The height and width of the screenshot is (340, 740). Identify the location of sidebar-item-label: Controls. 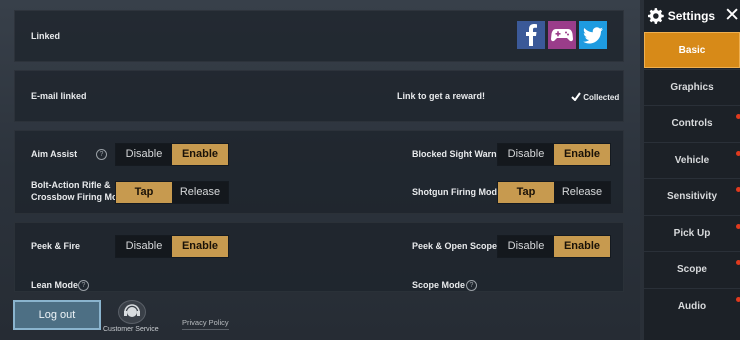
(692, 123).